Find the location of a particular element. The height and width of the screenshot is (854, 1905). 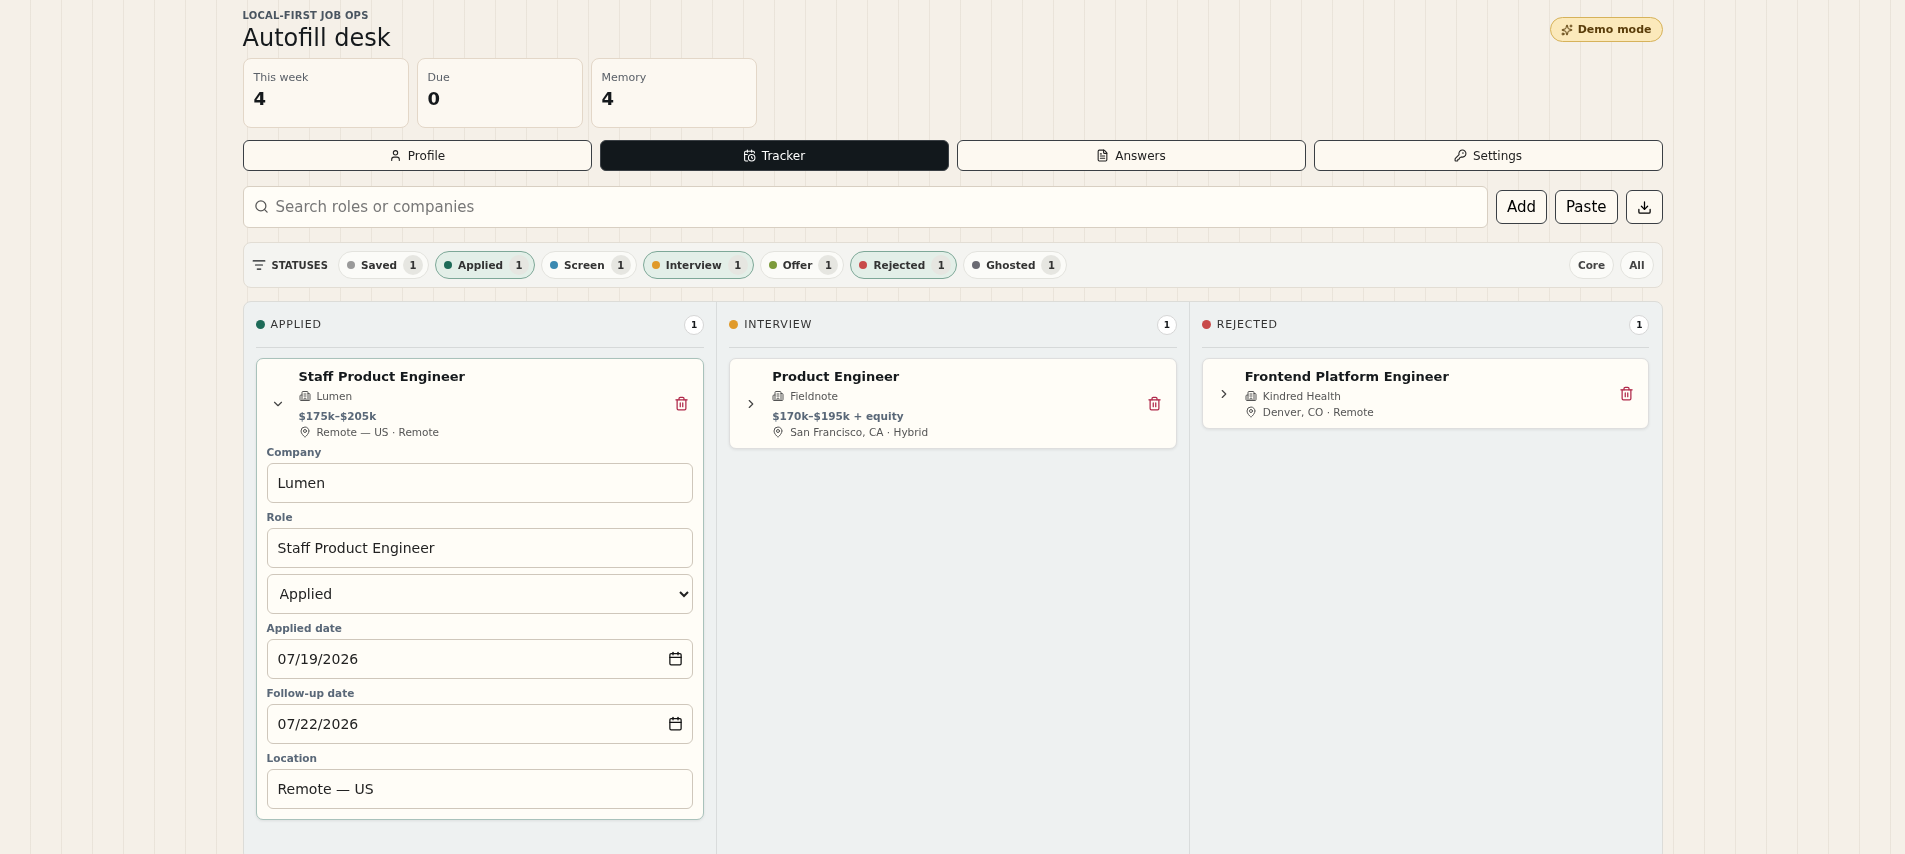

download-button is located at coordinates (1644, 207).